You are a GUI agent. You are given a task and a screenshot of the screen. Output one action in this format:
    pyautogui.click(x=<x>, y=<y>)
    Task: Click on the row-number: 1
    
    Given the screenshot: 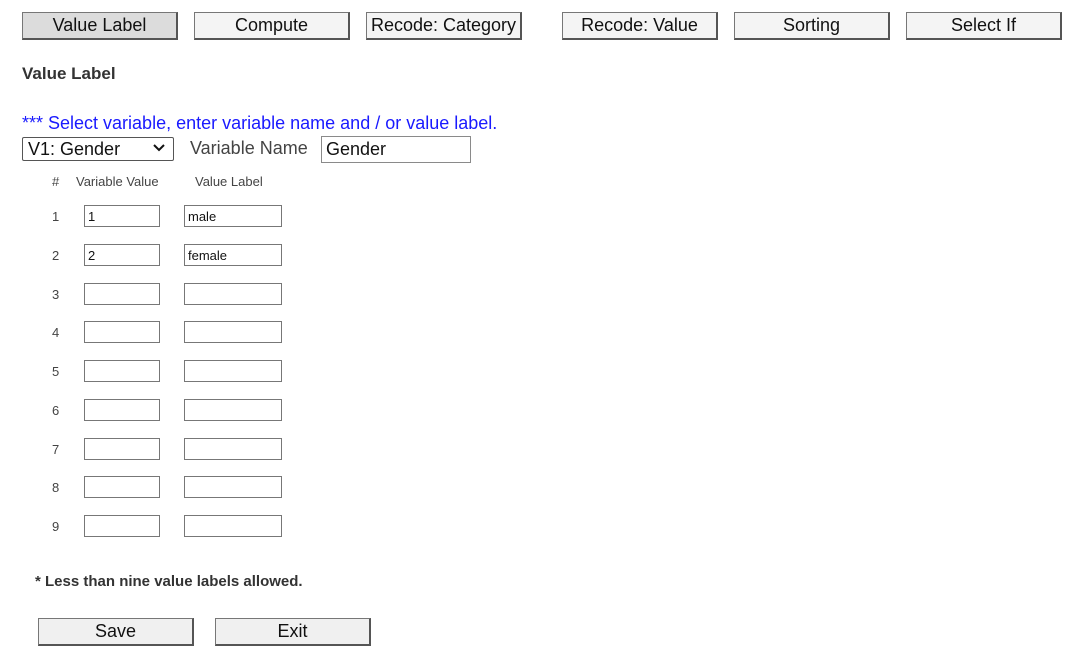 What is the action you would take?
    pyautogui.click(x=56, y=216)
    